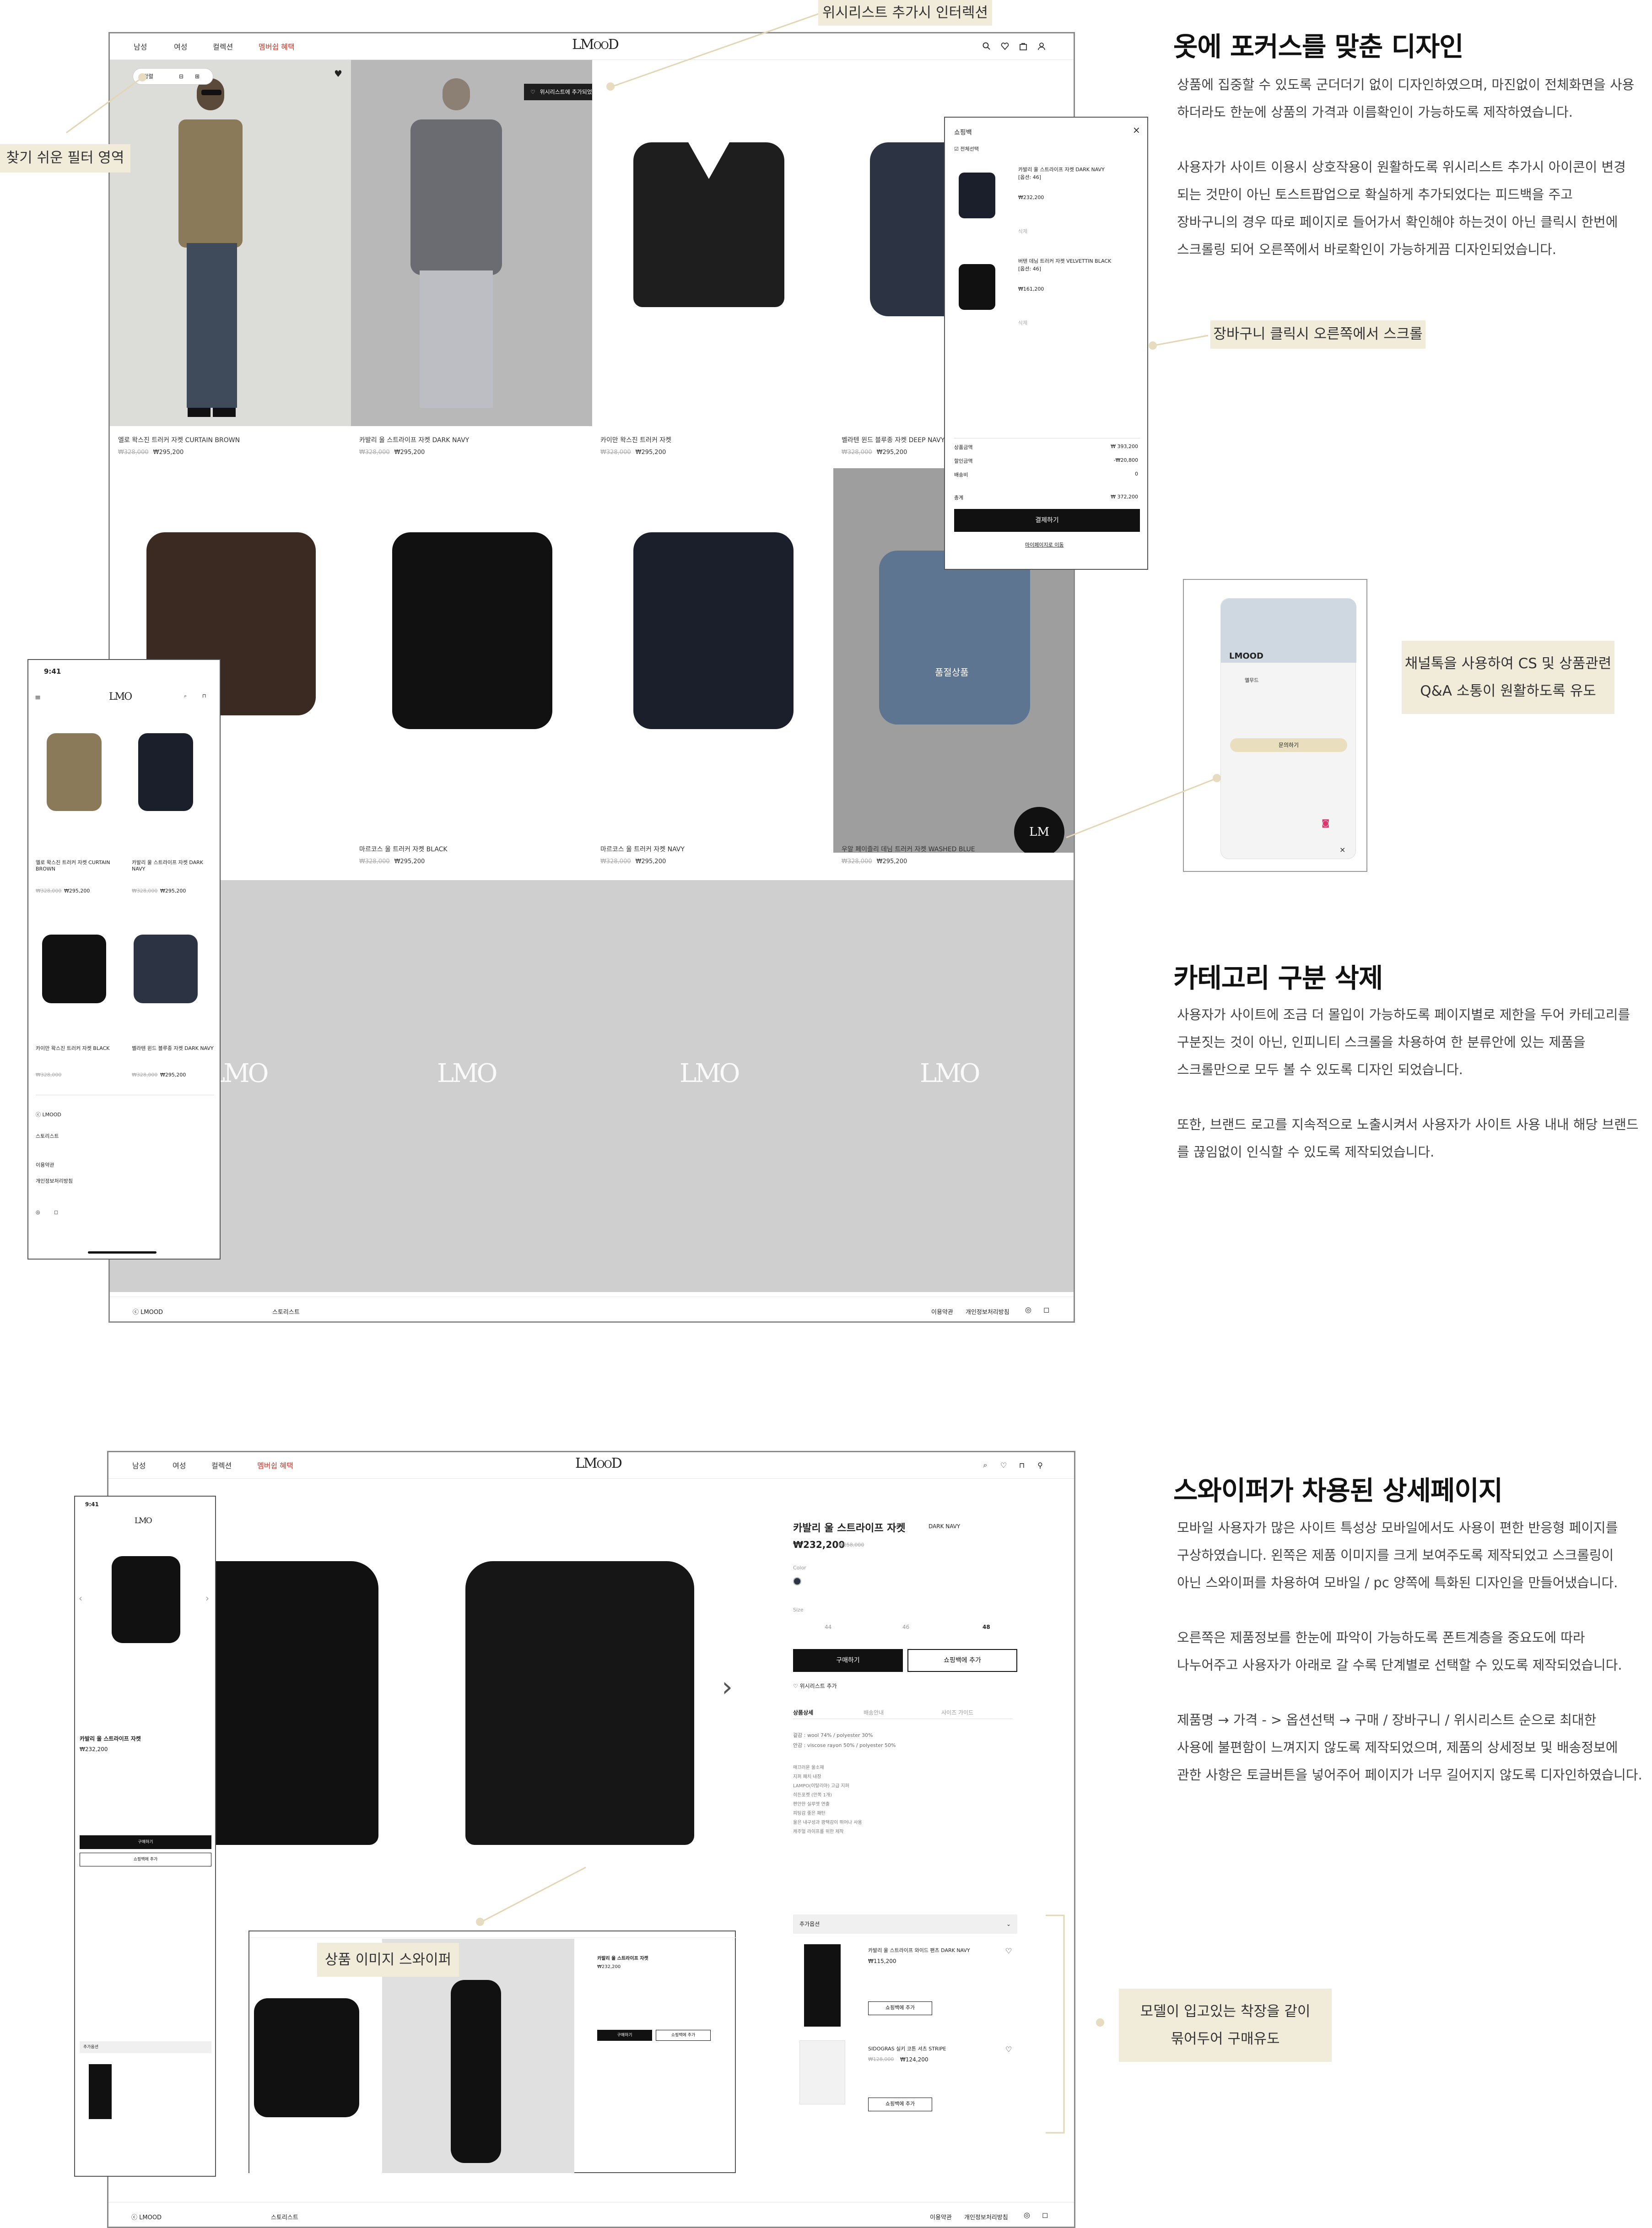 This screenshot has height=2228, width=1652. Describe the element at coordinates (1317, 334) in the screenshot. I see `callout-cart: 장바구니 클릭시 오른쪽에서 스크롤` at that location.